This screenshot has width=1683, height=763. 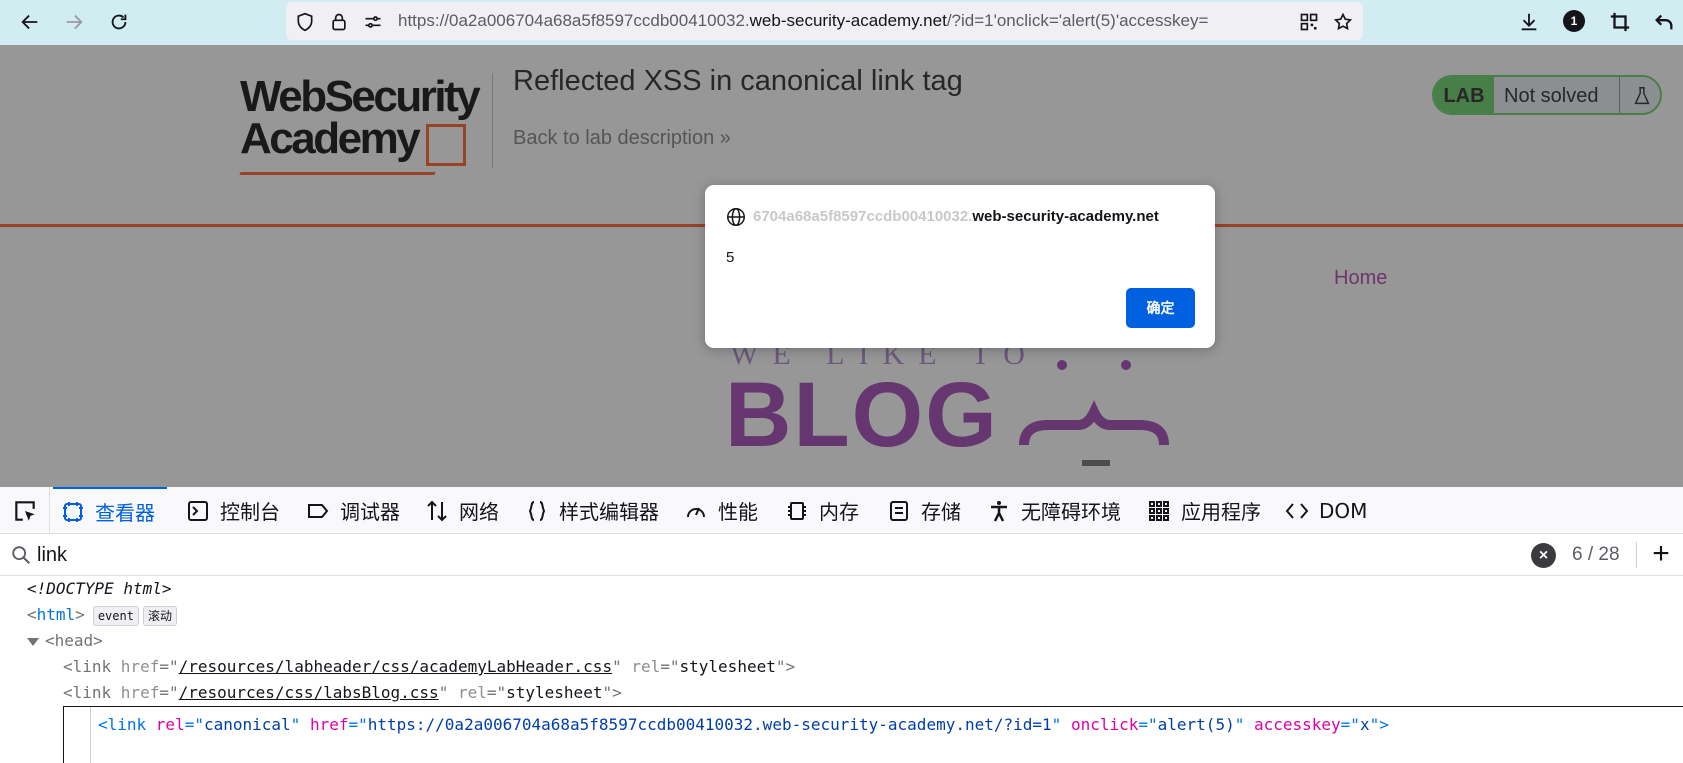 What do you see at coordinates (65, 641) in the screenshot?
I see `head-node: <head>` at bounding box center [65, 641].